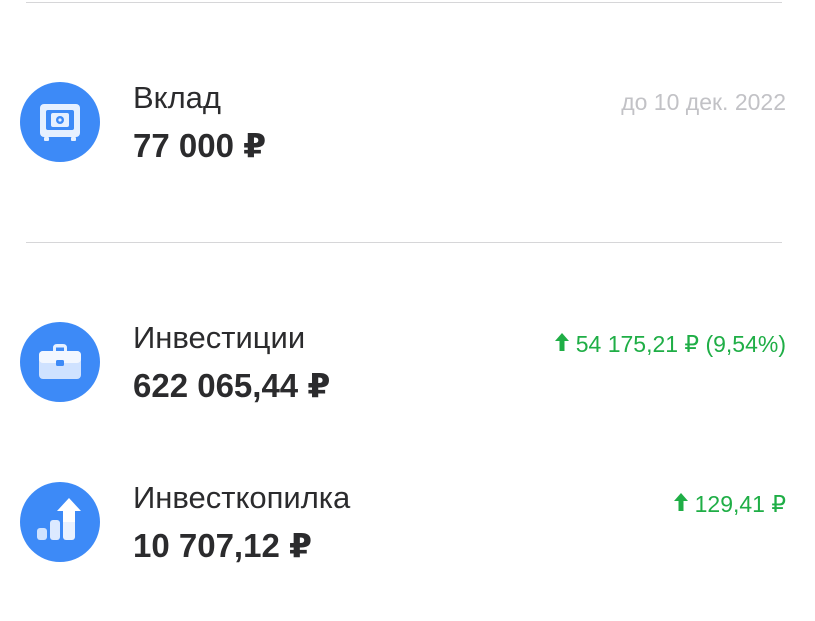  What do you see at coordinates (404, 242) in the screenshot?
I see `middle-divider` at bounding box center [404, 242].